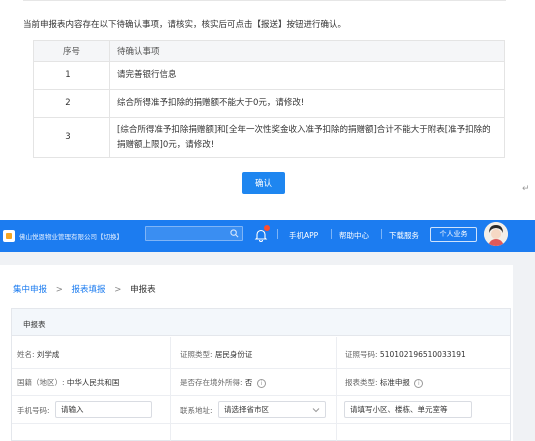  I want to click on help-center-link: 帮助中心, so click(354, 235).